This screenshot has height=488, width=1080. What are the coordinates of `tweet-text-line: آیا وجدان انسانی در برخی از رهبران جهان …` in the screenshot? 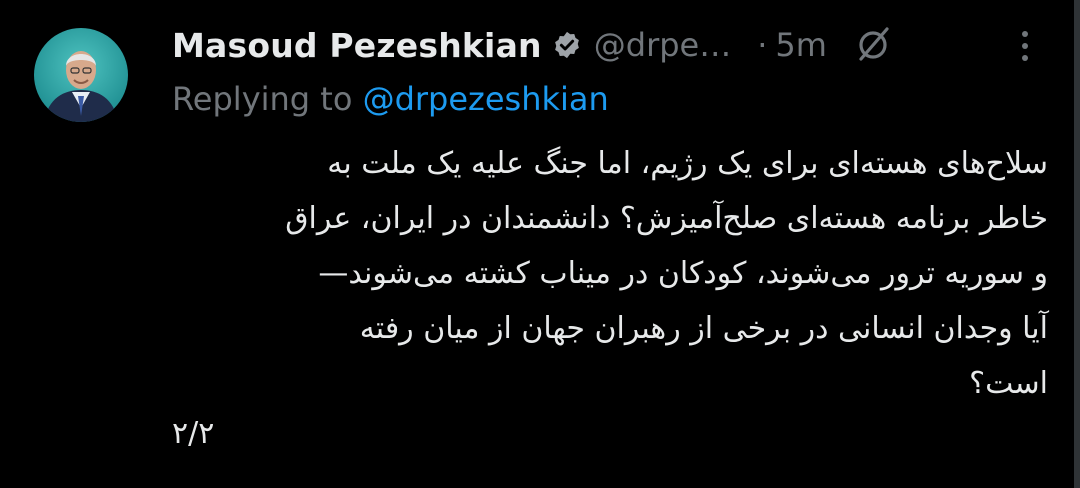 It's located at (703, 328).